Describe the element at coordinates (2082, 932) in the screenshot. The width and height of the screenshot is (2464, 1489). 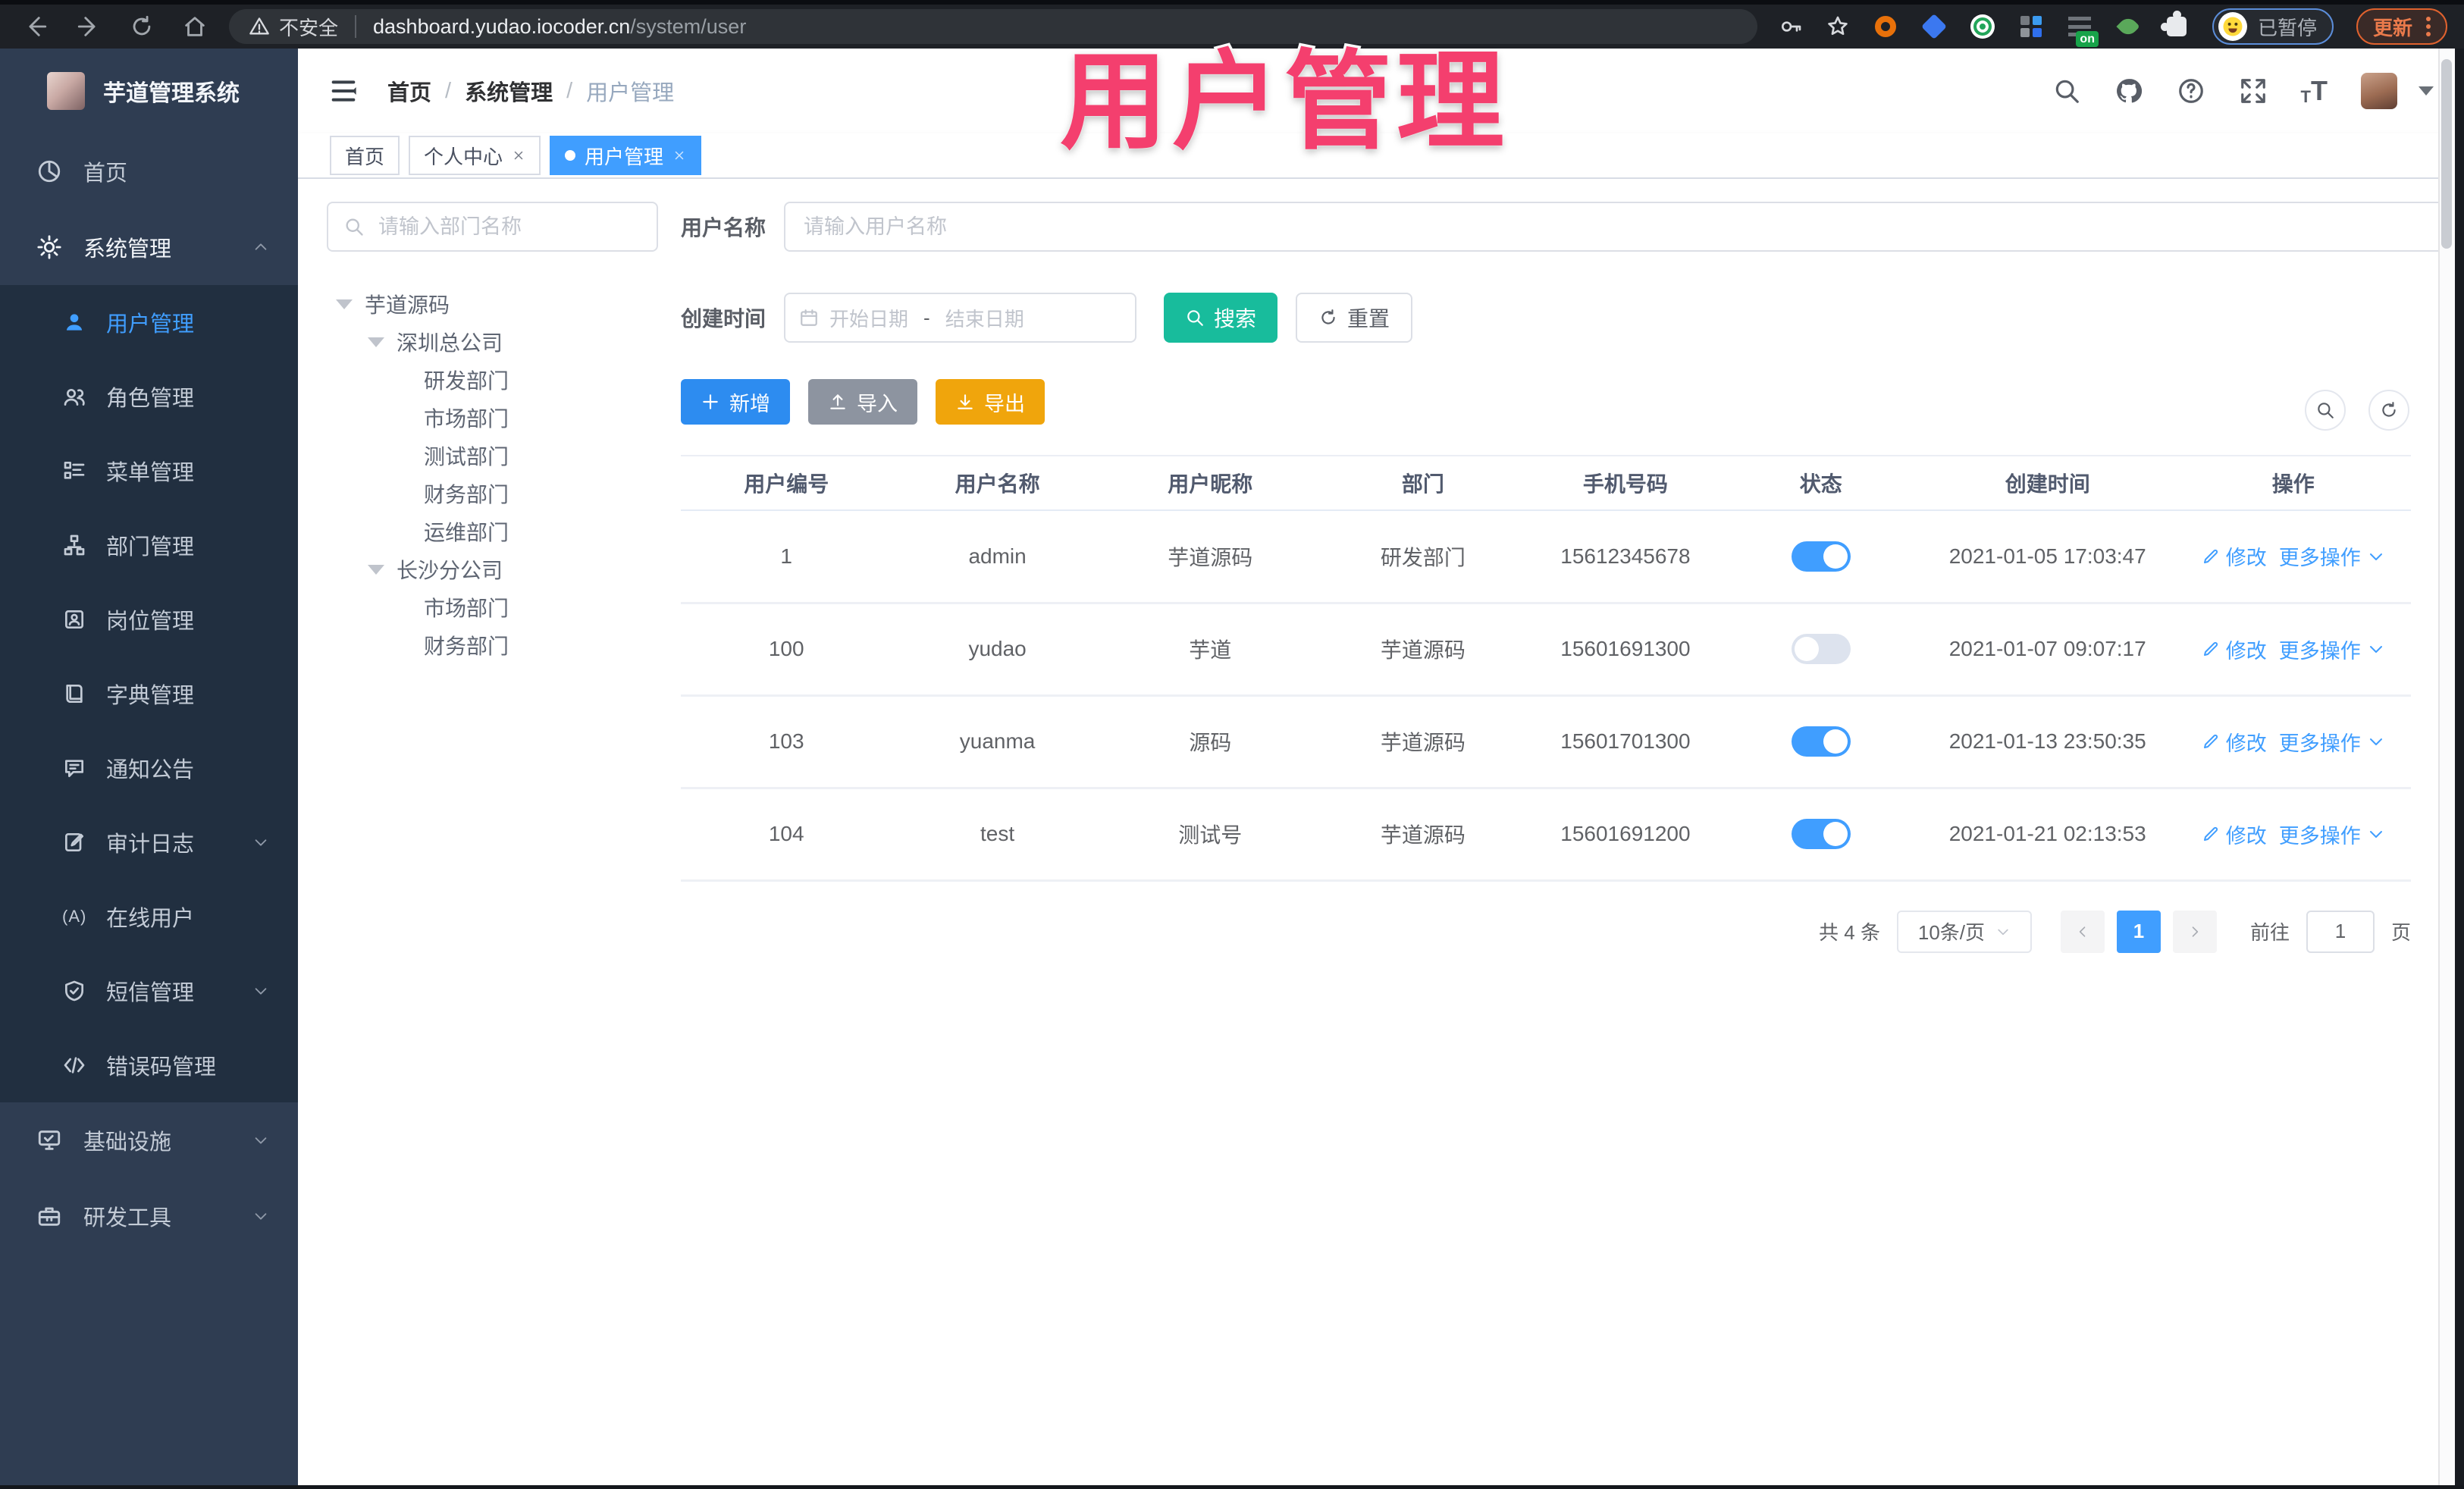
I see `prev-page-button` at that location.